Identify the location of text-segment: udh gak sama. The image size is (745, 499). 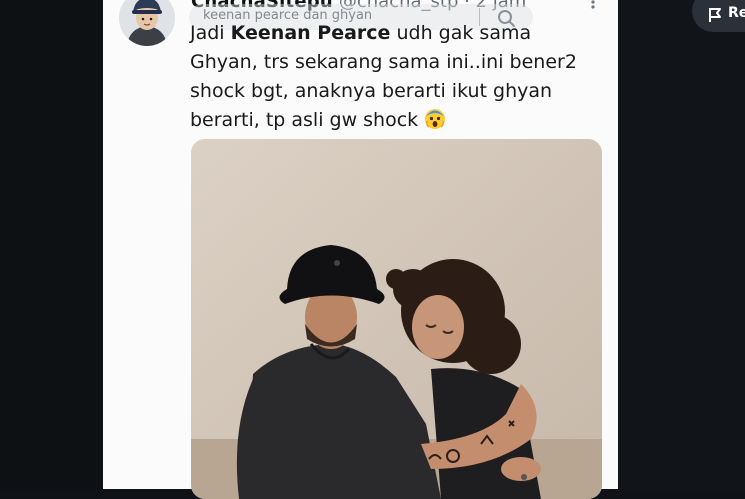
(461, 33).